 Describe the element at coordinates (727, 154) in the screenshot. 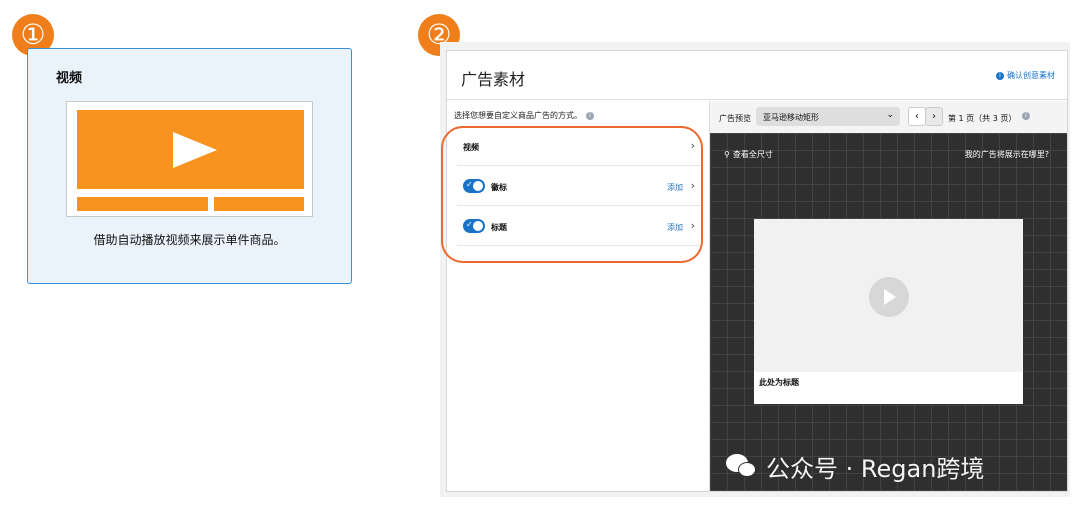

I see `search-icon: ⚲` at that location.